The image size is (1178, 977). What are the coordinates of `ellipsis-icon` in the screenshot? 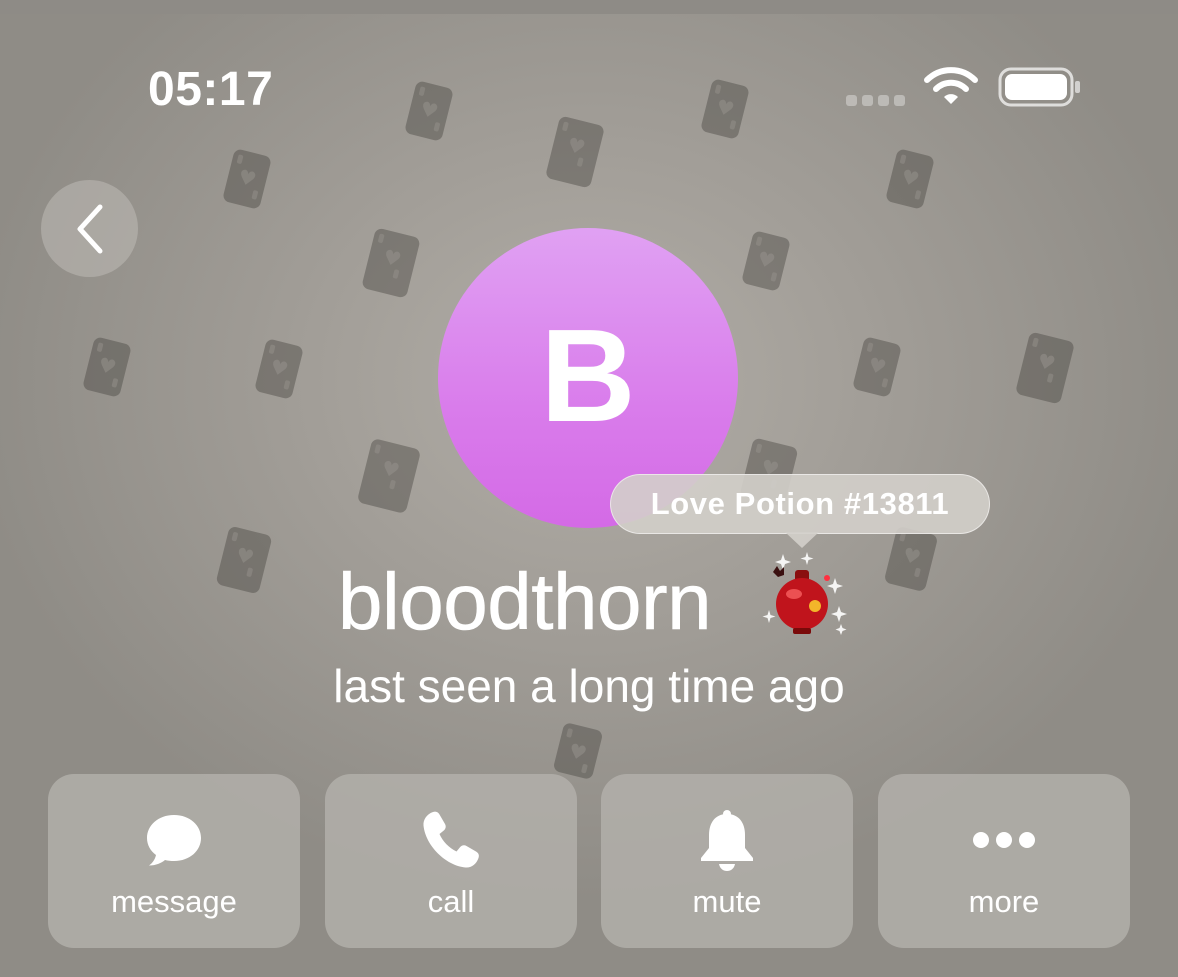 It's located at (1004, 840).